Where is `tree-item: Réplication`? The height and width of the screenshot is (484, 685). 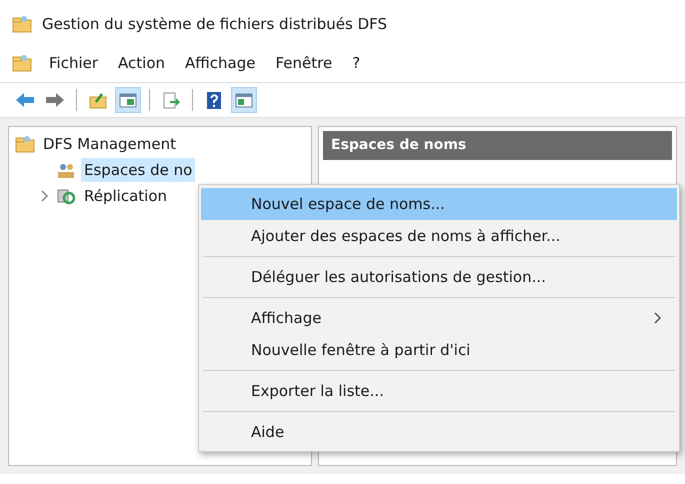 tree-item: Réplication is located at coordinates (125, 196).